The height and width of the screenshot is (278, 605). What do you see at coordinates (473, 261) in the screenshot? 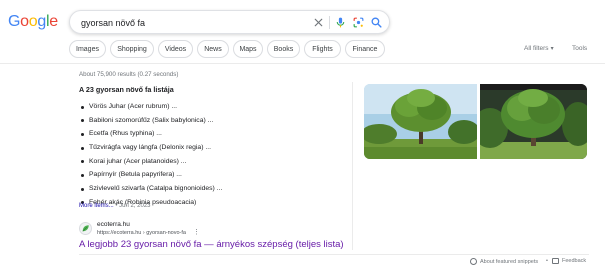
I see `info-icon` at bounding box center [473, 261].